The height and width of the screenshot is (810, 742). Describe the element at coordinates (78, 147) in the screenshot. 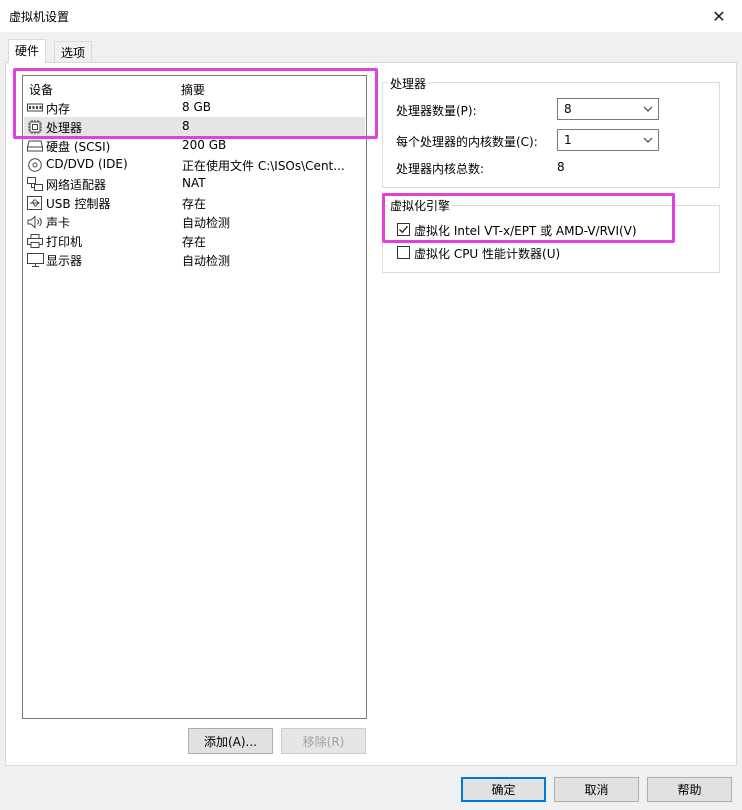

I see `device-name: 硬盘 (SCSI)` at that location.